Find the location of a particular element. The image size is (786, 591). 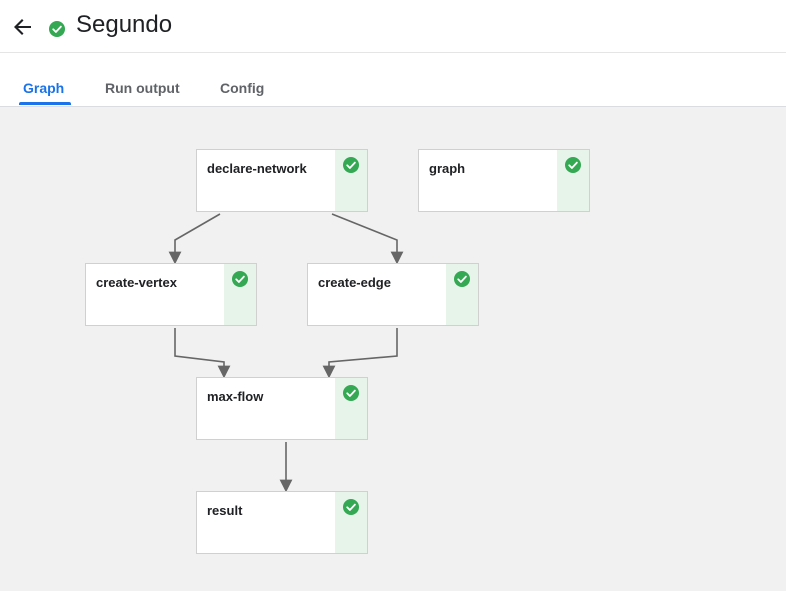

back-button is located at coordinates (23, 27).